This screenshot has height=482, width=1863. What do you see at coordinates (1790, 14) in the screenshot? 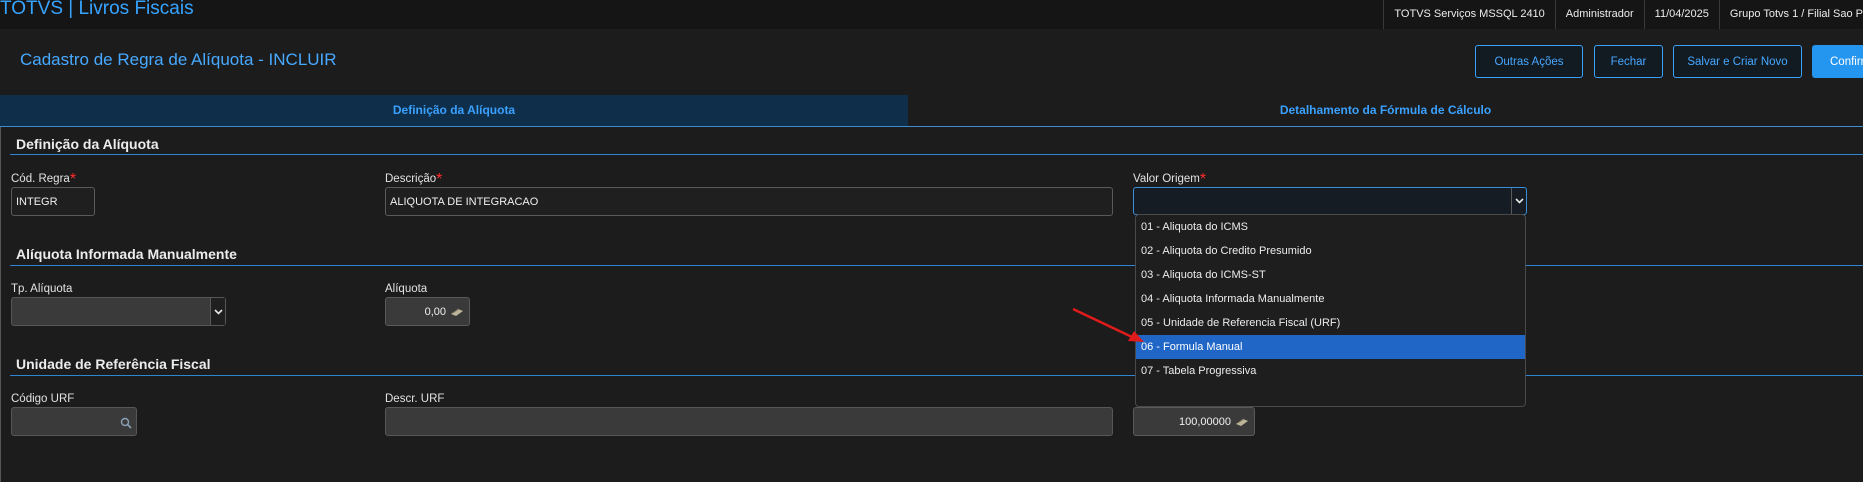
I see `branch-info: Grupo Totvs 1 / Filial Sao P` at bounding box center [1790, 14].